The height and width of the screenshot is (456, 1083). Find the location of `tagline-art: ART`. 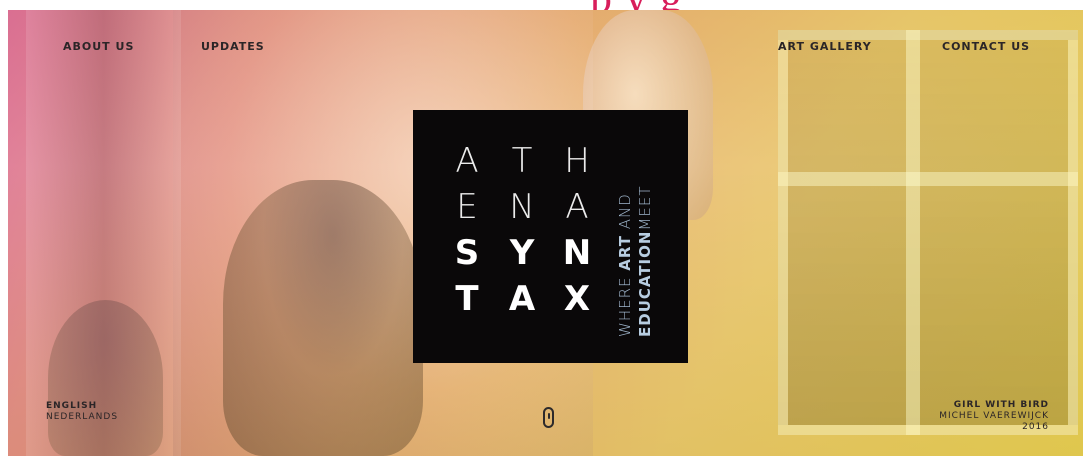

tagline-art: ART is located at coordinates (625, 253).